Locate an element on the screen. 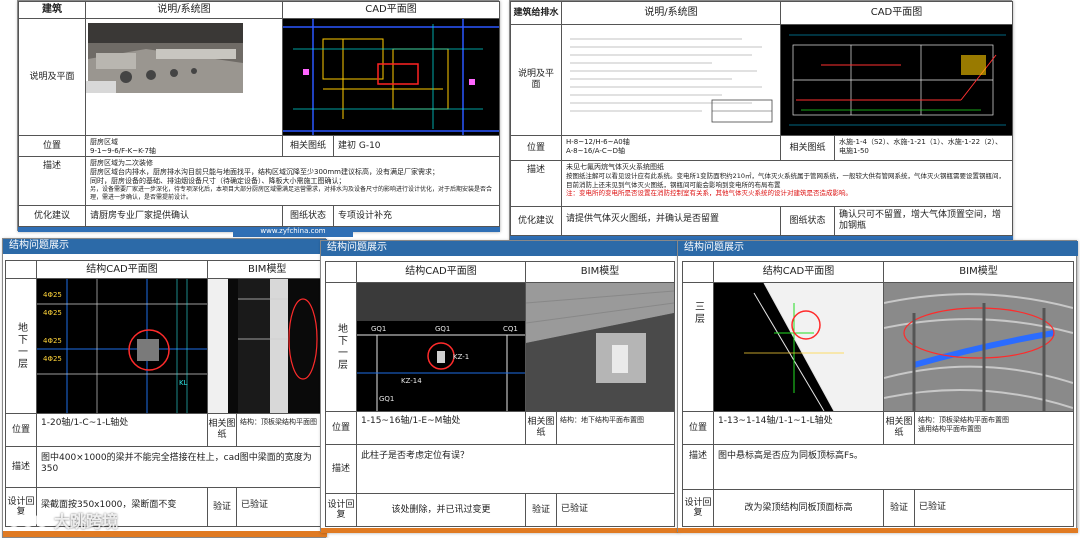 The image size is (1080, 538). value-describe: 图中400×1000的梁并不能完全搭接在柱上，cad图中梁面的宽度为350 is located at coordinates (181, 467).